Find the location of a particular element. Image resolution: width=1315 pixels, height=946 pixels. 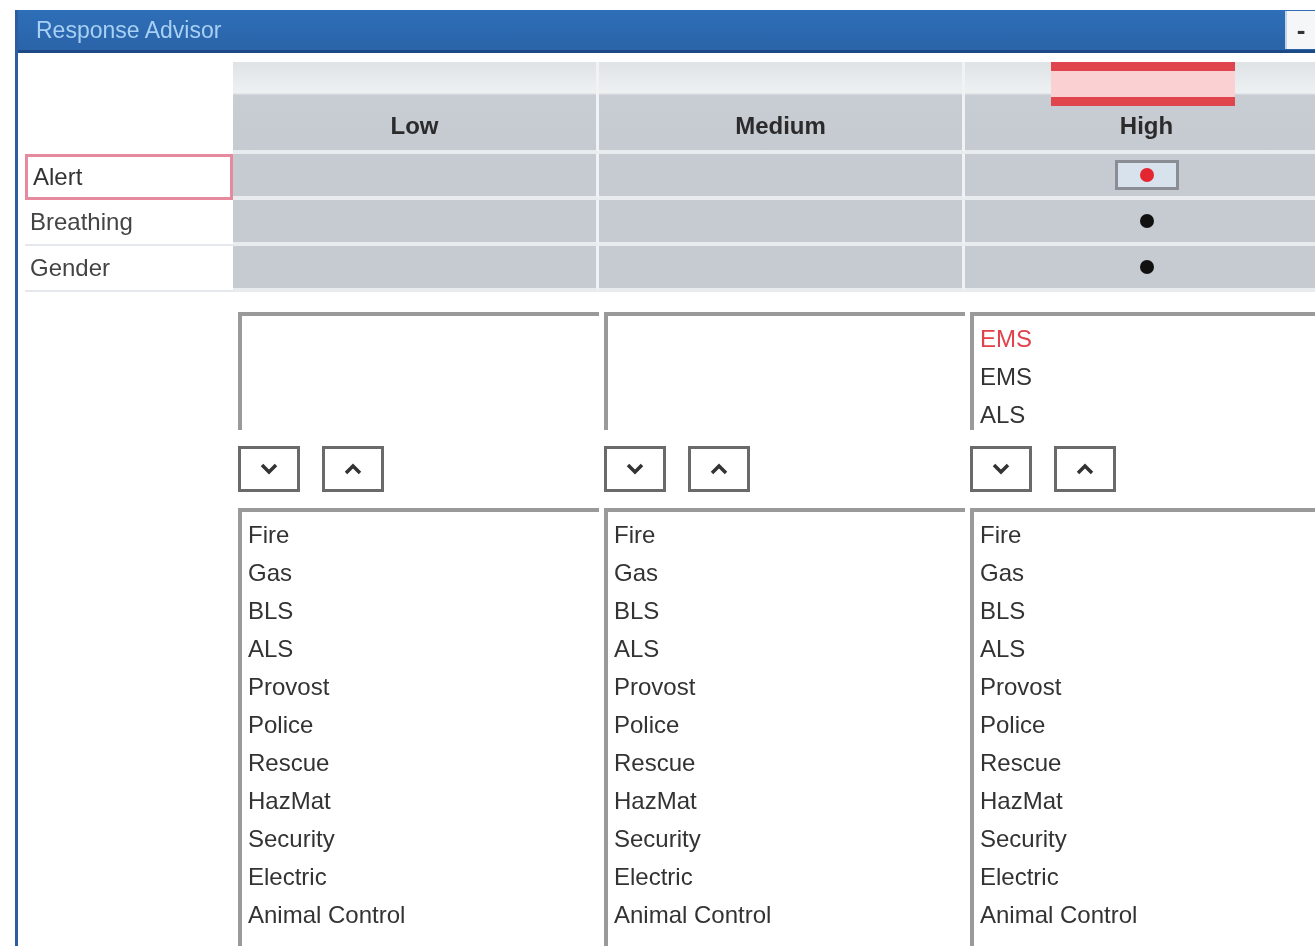

column-header: High is located at coordinates (1140, 108).